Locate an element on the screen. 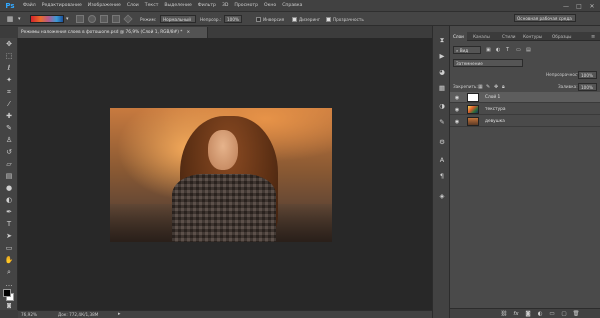 This screenshot has height=318, width=600. tool-preset-chevron-icon: ▾ is located at coordinates (19, 19).